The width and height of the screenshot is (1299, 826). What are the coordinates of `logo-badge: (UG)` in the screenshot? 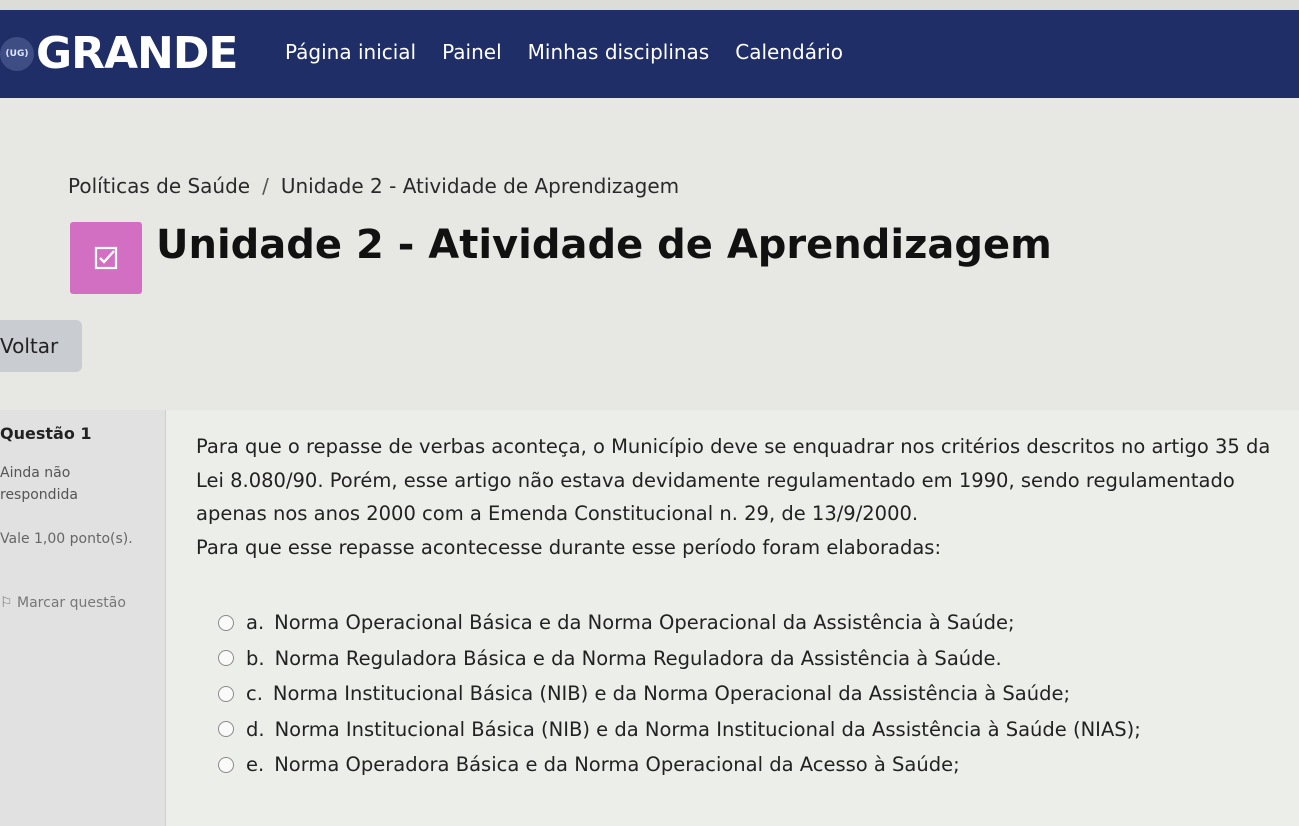 It's located at (17, 53).